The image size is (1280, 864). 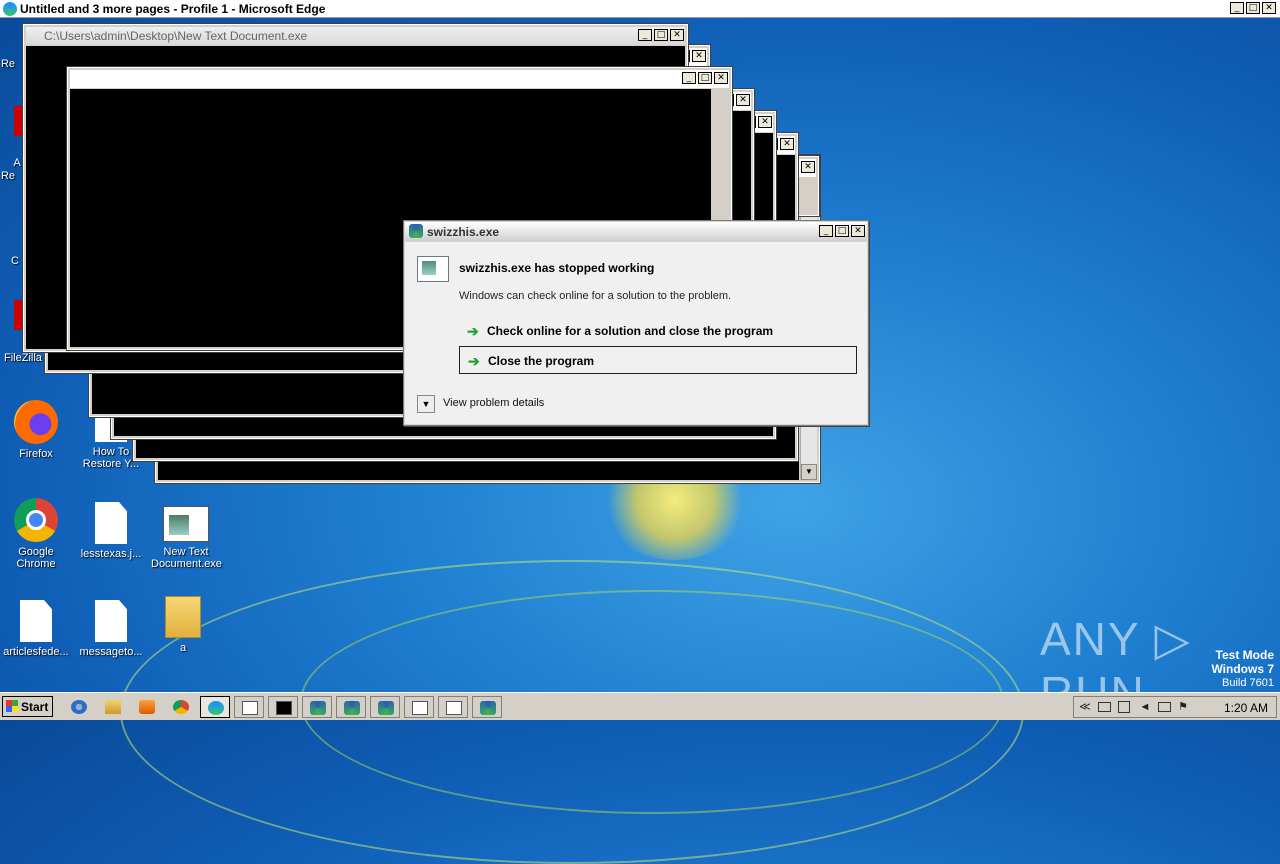 I want to click on edge-icon, so click(x=216, y=708).